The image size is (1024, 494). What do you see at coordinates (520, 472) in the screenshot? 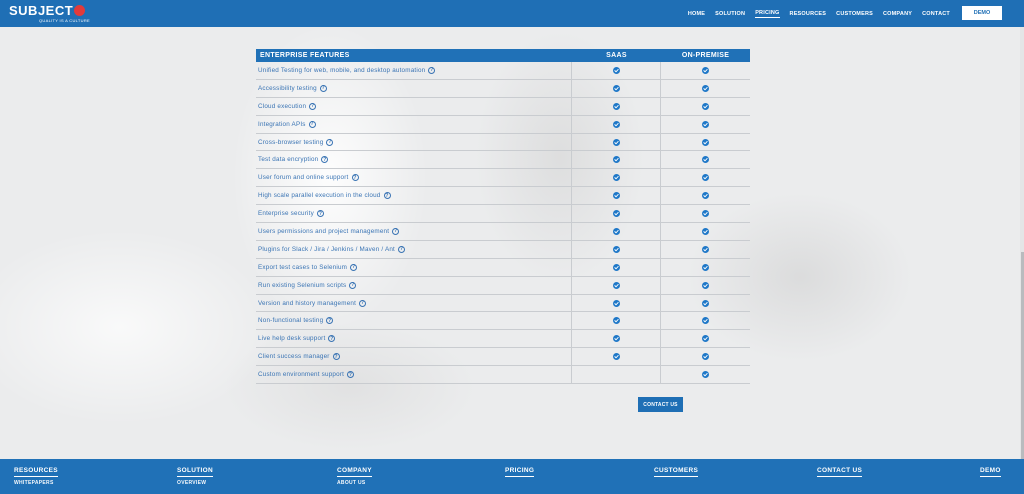
I see `footer-title: PRICING` at bounding box center [520, 472].